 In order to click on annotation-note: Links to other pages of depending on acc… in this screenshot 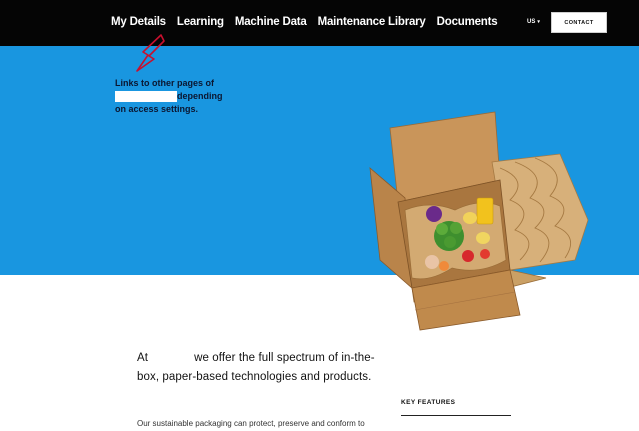, I will do `click(175, 96)`.